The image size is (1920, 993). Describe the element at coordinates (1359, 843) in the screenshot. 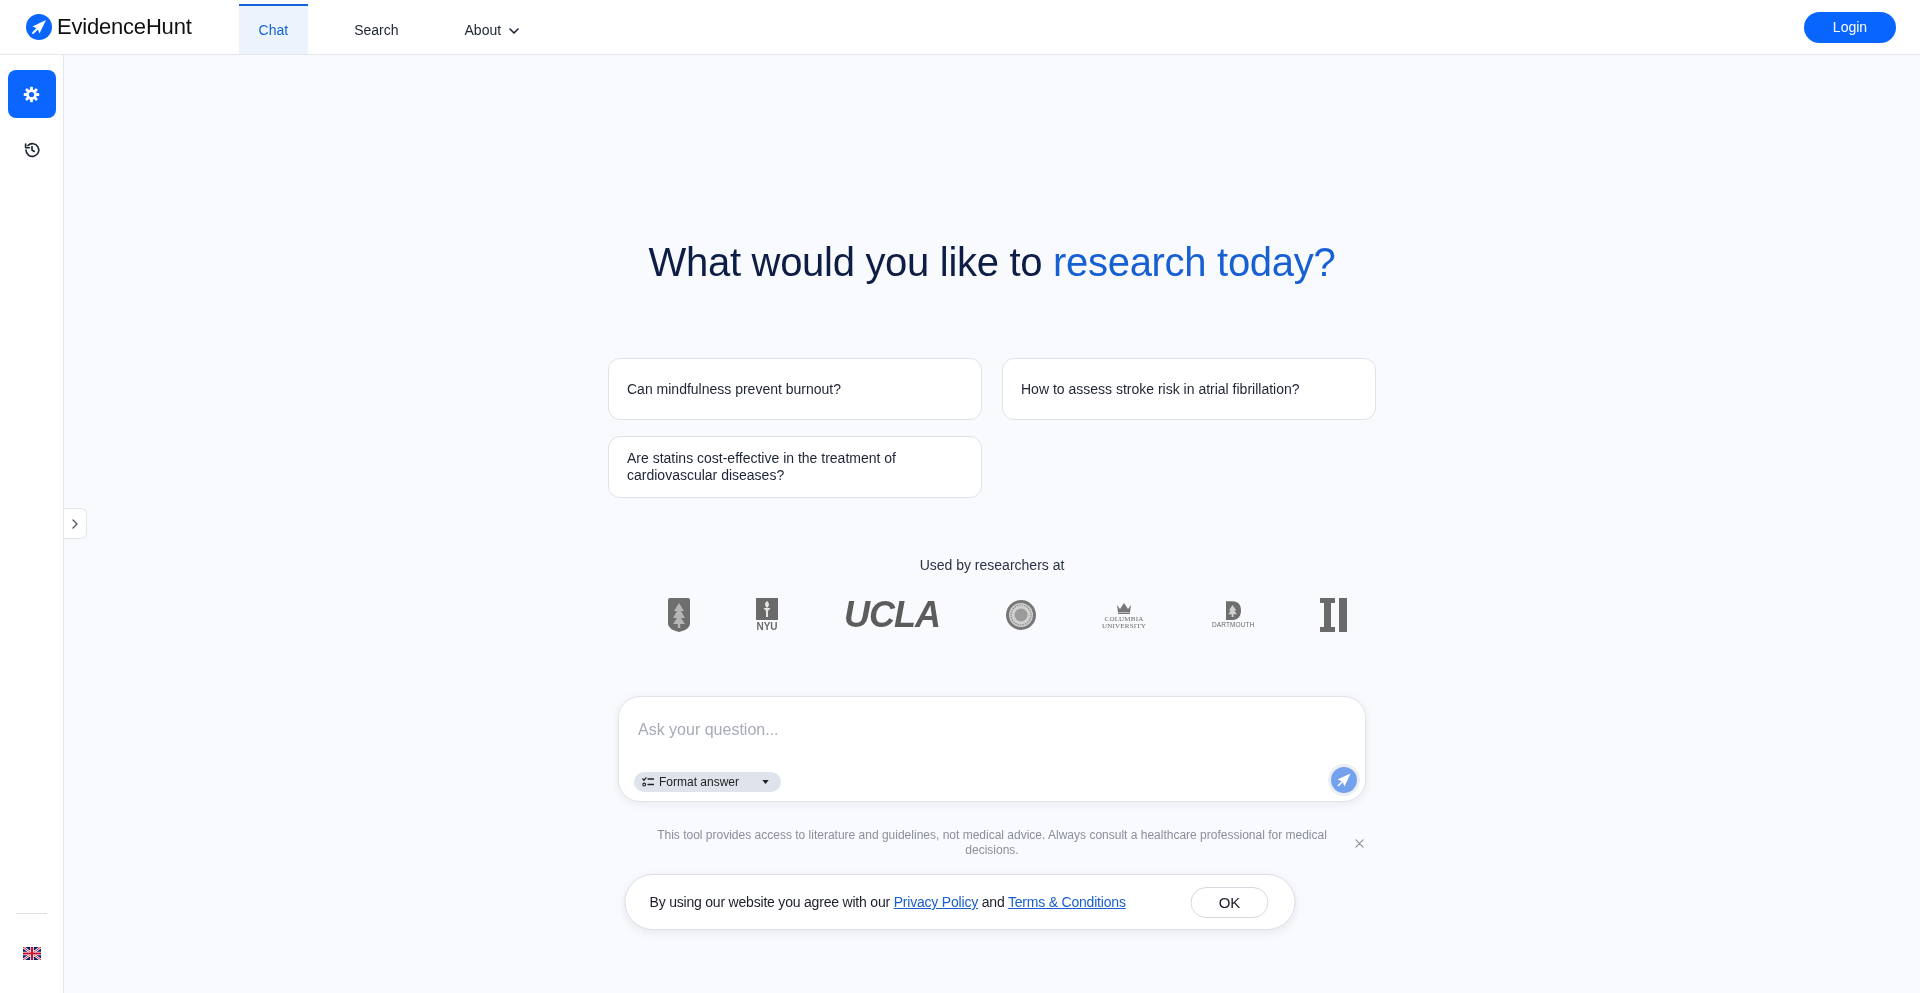

I see `close-icon` at that location.